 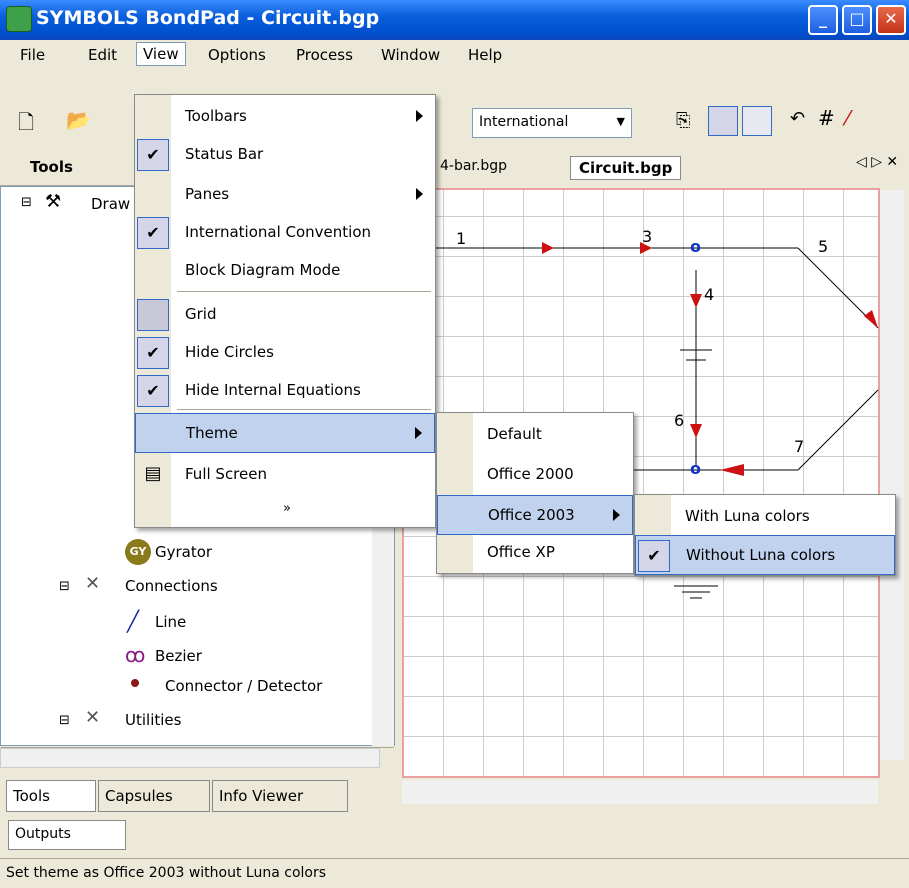 I want to click on tab-nav-icons: ◁ ▷ ✕, so click(x=877, y=162).